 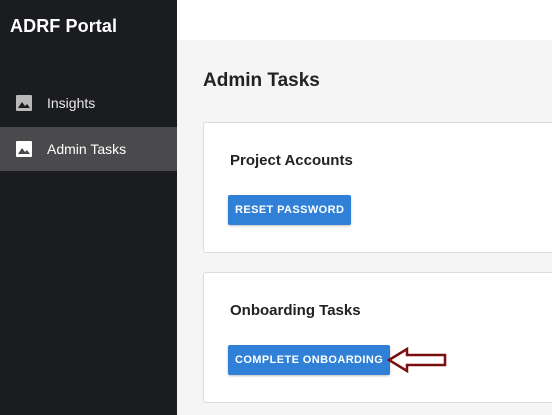 What do you see at coordinates (295, 310) in the screenshot?
I see `card-title: Onboarding Tasks` at bounding box center [295, 310].